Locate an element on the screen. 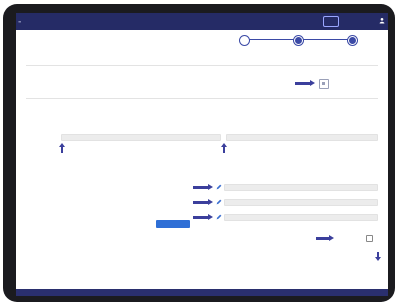 This screenshot has height=306, width=398. field-5-input is located at coordinates (301, 217).